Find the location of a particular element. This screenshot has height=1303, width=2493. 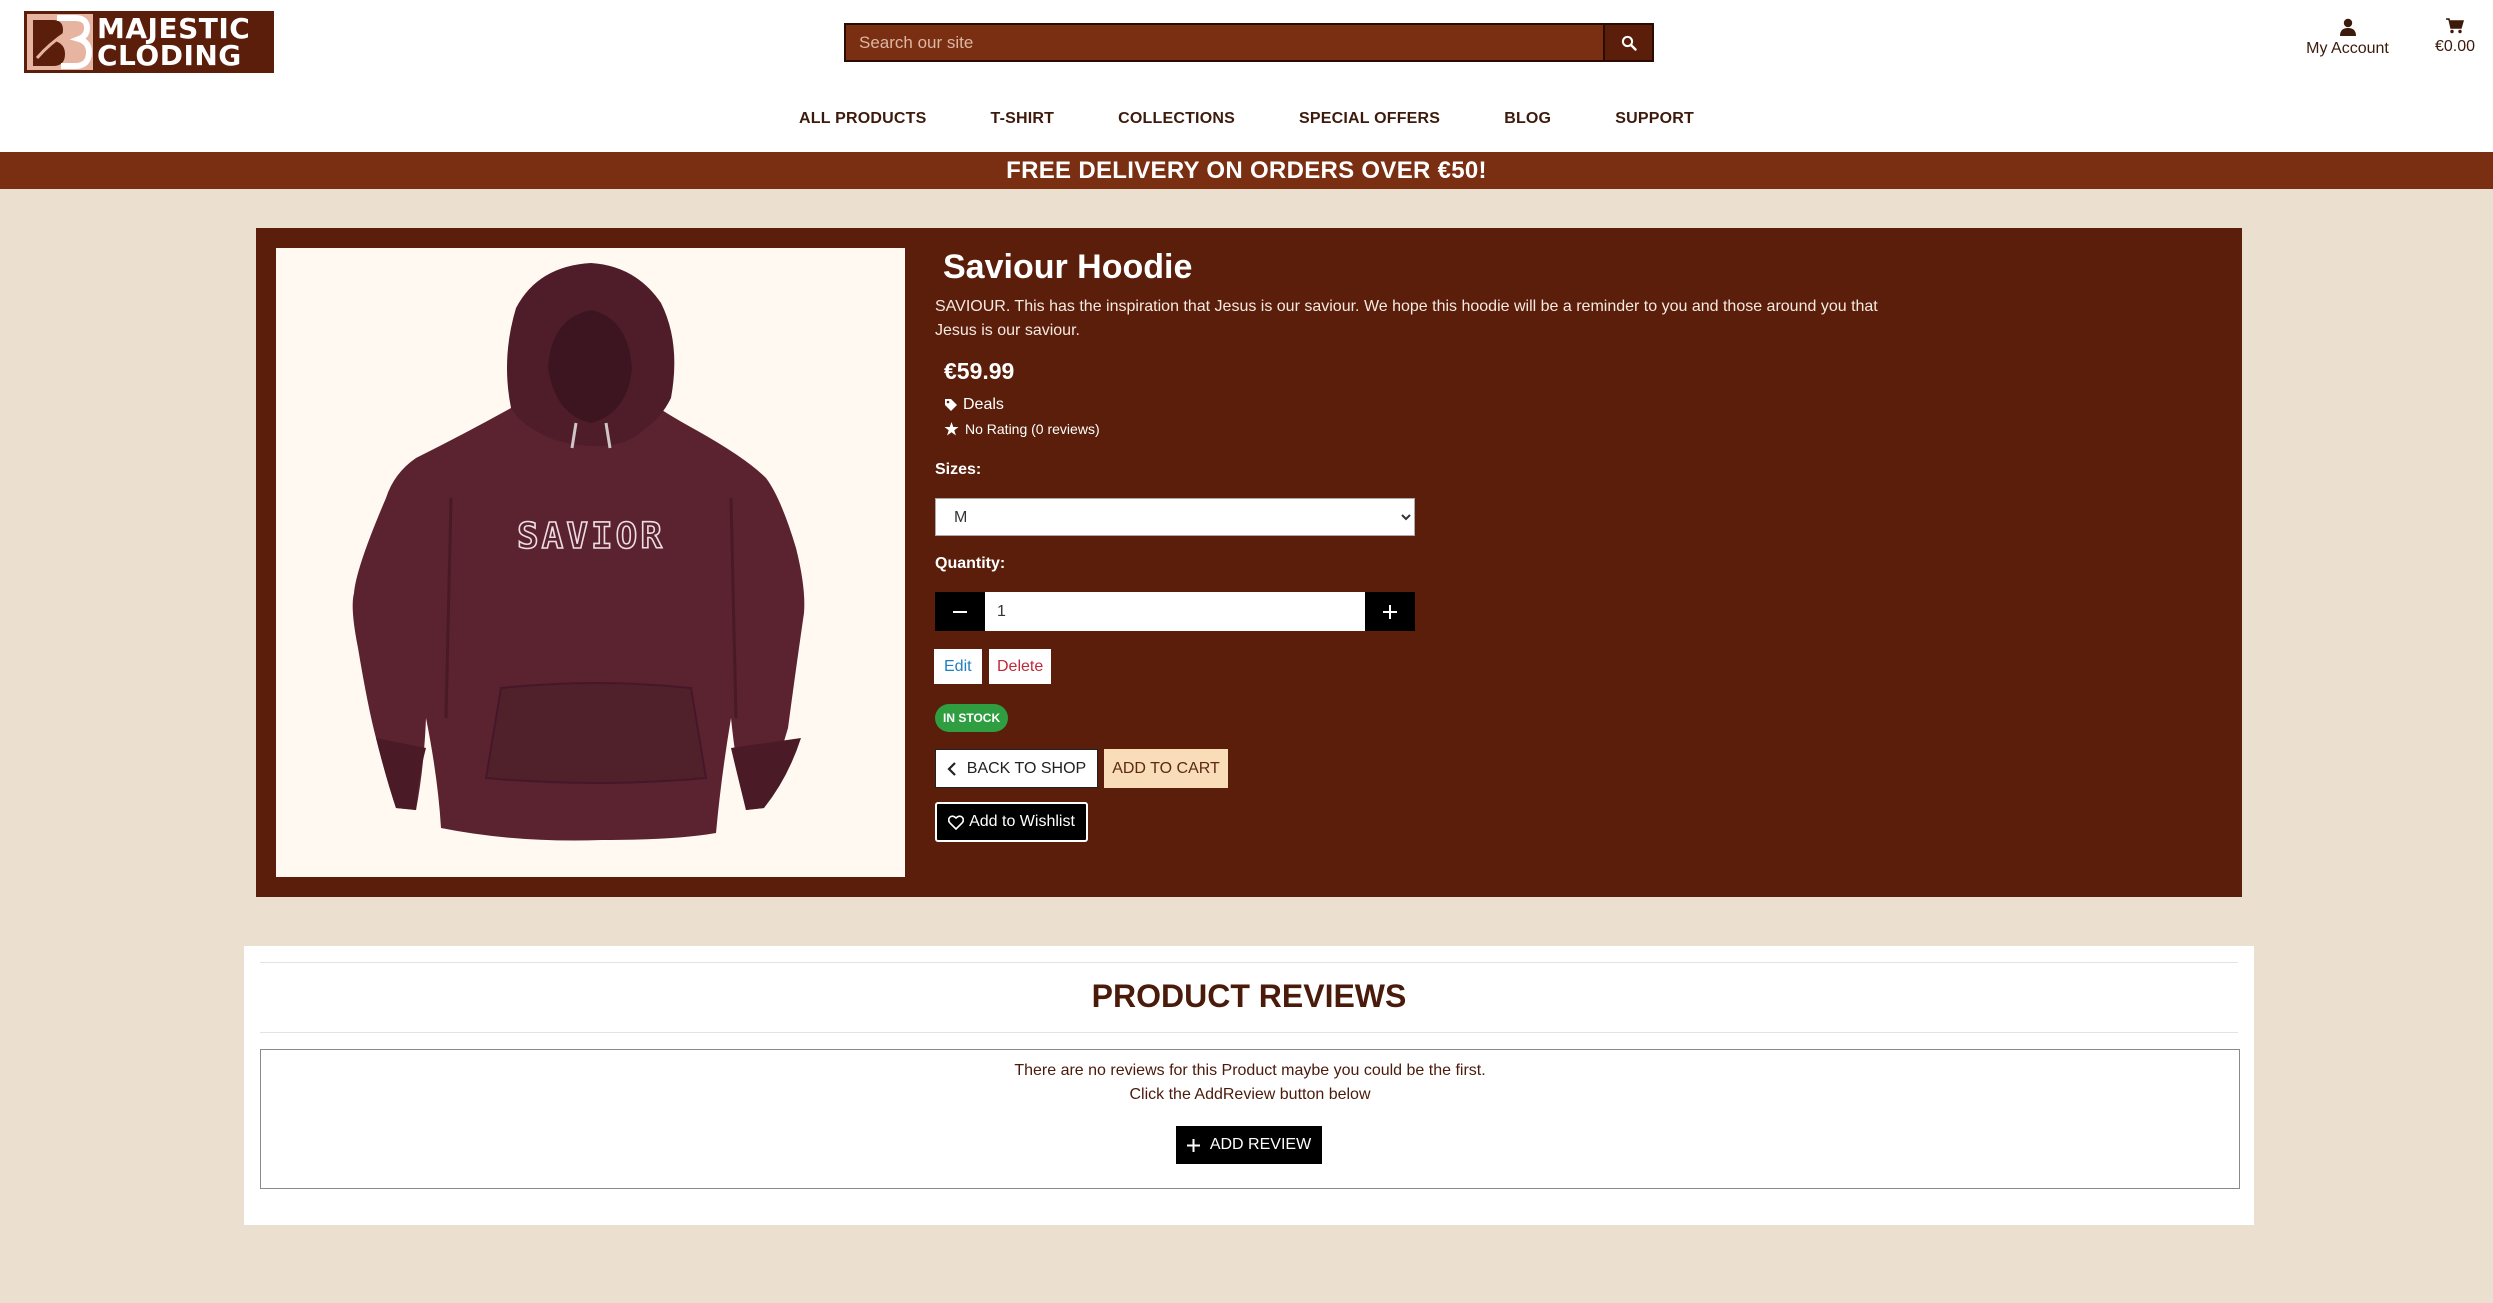

logo-text: MAJESTIC CLODING is located at coordinates (174, 42).